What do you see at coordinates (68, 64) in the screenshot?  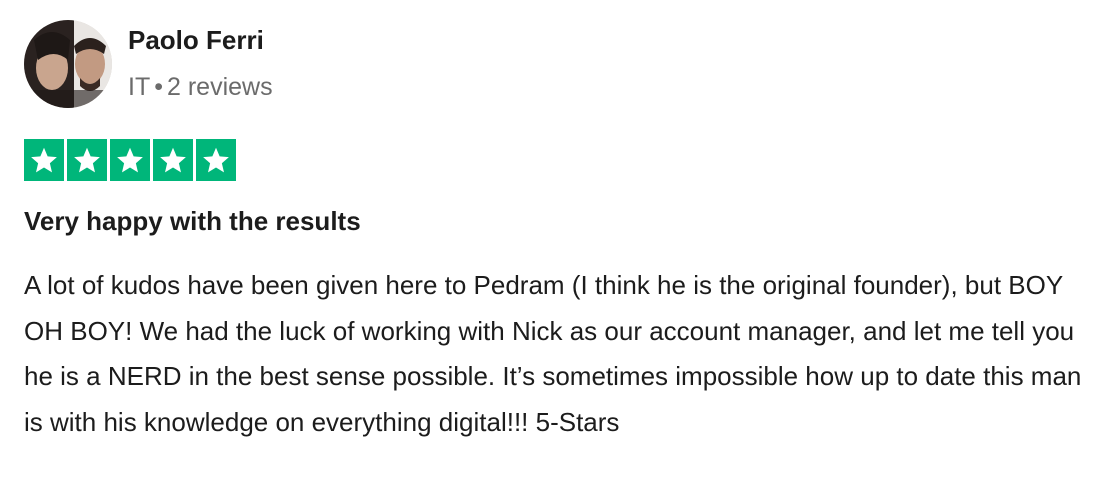 I see `avatar` at bounding box center [68, 64].